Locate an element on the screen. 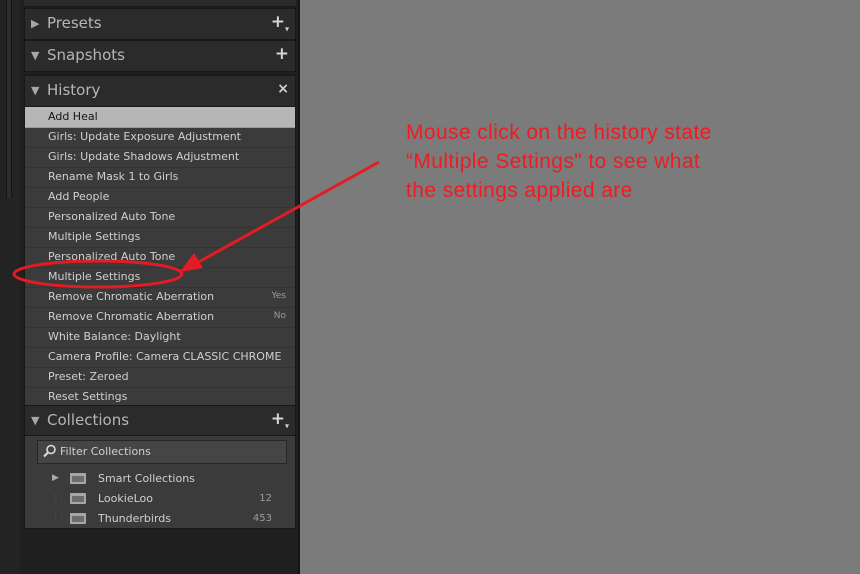  pointer-arrow-head is located at coordinates (191, 262).